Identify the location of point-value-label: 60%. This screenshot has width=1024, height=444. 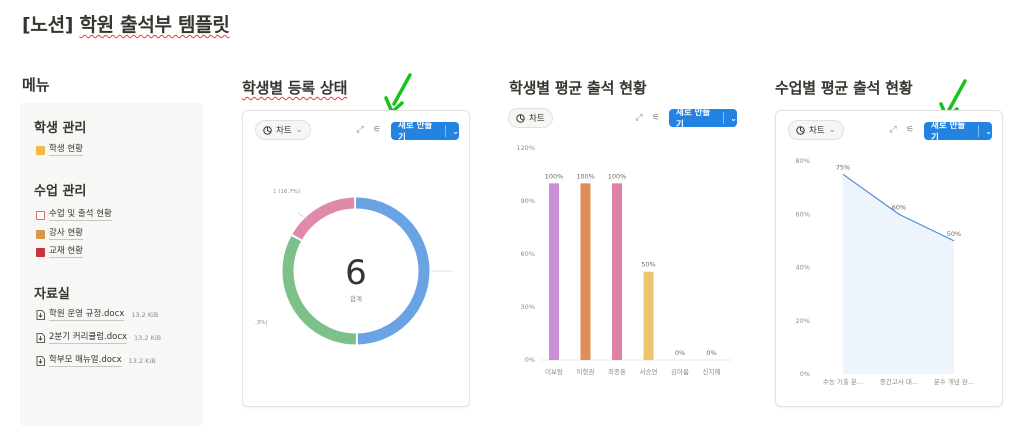
(899, 207).